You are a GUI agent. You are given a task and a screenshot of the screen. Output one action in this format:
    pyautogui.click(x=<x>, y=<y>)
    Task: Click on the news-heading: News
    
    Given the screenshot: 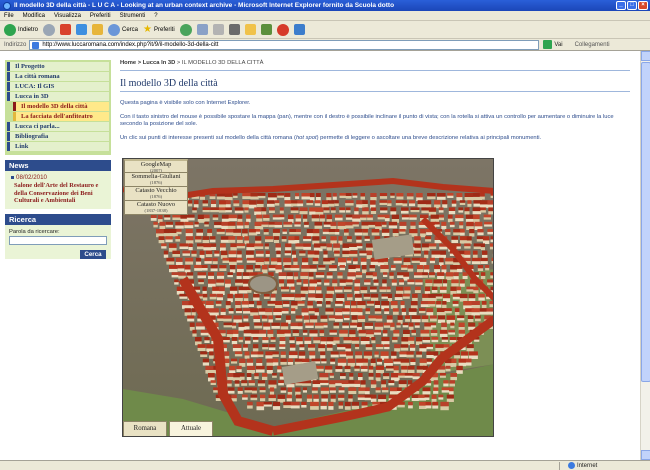 What is the action you would take?
    pyautogui.click(x=58, y=165)
    